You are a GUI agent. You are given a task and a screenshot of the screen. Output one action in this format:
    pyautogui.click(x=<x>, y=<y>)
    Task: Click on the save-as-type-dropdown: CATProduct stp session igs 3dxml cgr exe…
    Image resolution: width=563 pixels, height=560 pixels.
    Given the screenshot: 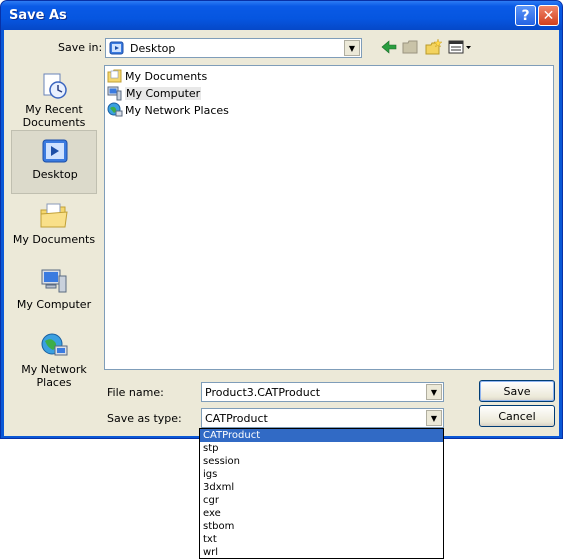 What is the action you would take?
    pyautogui.click(x=321, y=493)
    